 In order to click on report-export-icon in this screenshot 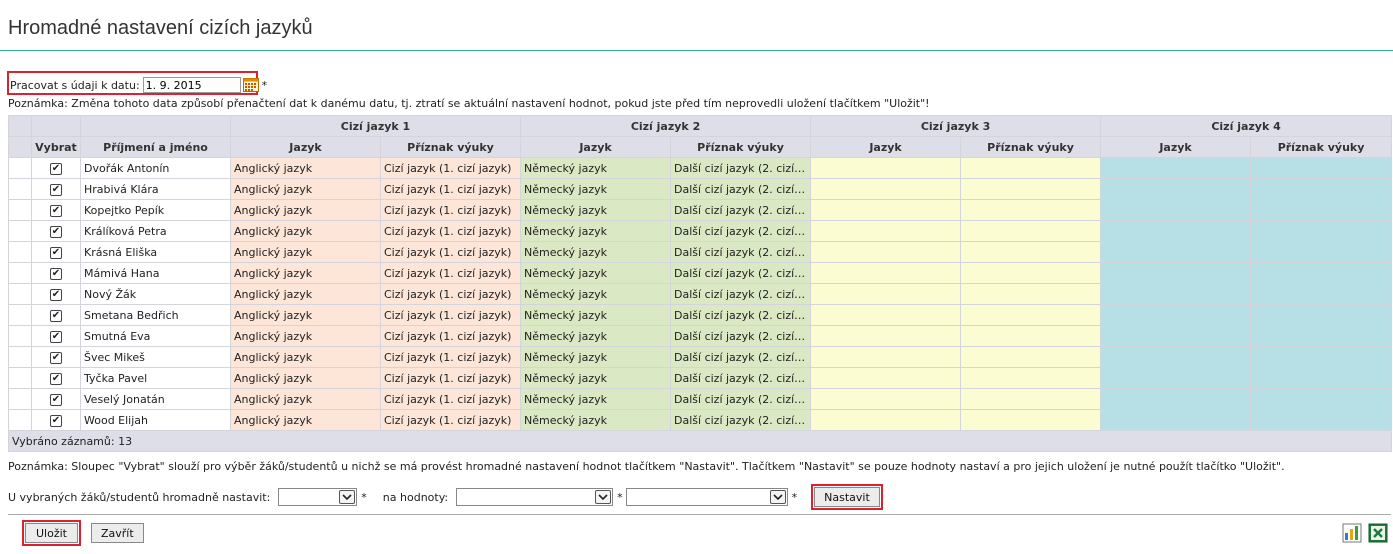, I will do `click(1352, 533)`.